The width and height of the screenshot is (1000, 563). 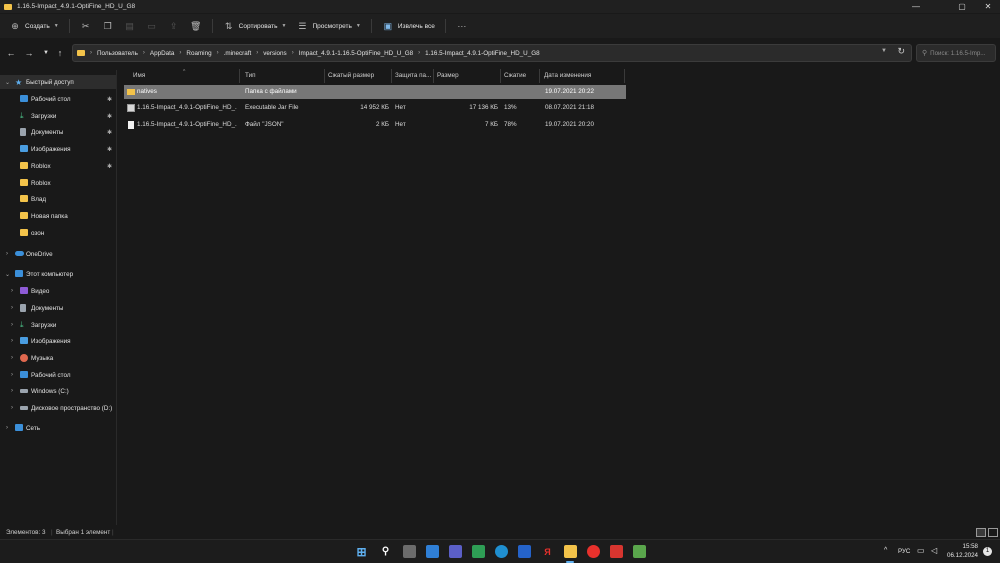 What do you see at coordinates (988, 6) in the screenshot?
I see `close-button: ✕` at bounding box center [988, 6].